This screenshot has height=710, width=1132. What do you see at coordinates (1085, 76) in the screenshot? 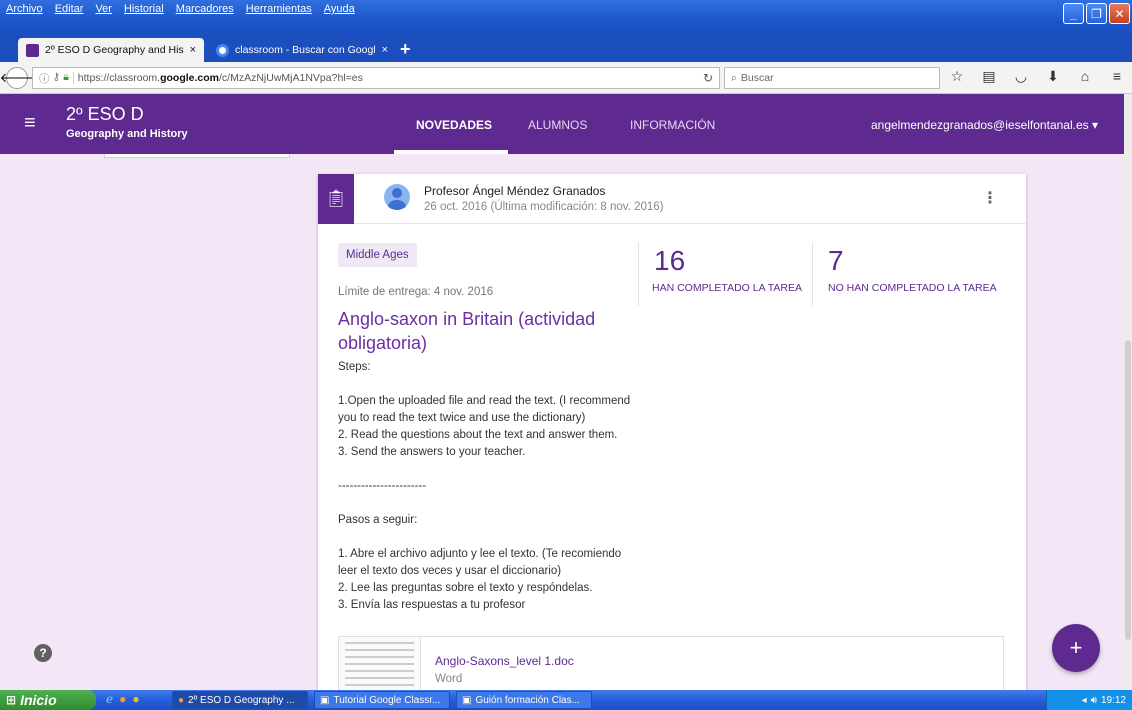
I see `home-icon: ⌂` at bounding box center [1085, 76].